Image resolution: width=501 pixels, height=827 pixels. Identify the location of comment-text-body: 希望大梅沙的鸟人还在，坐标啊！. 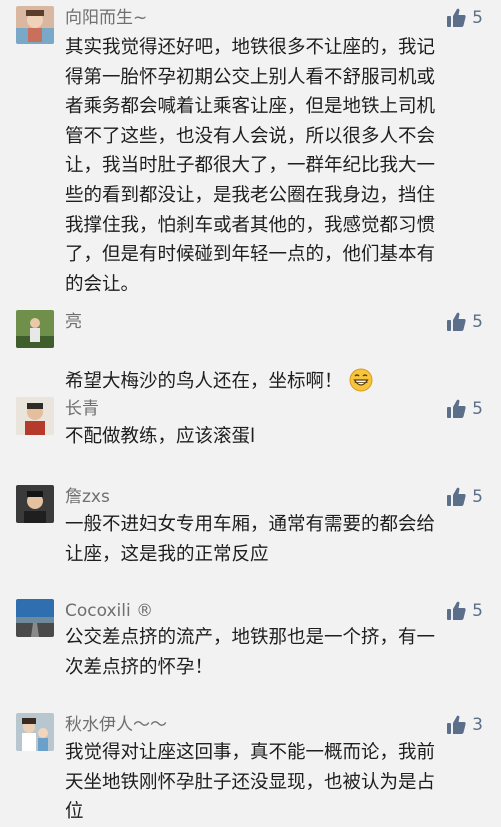
(204, 381).